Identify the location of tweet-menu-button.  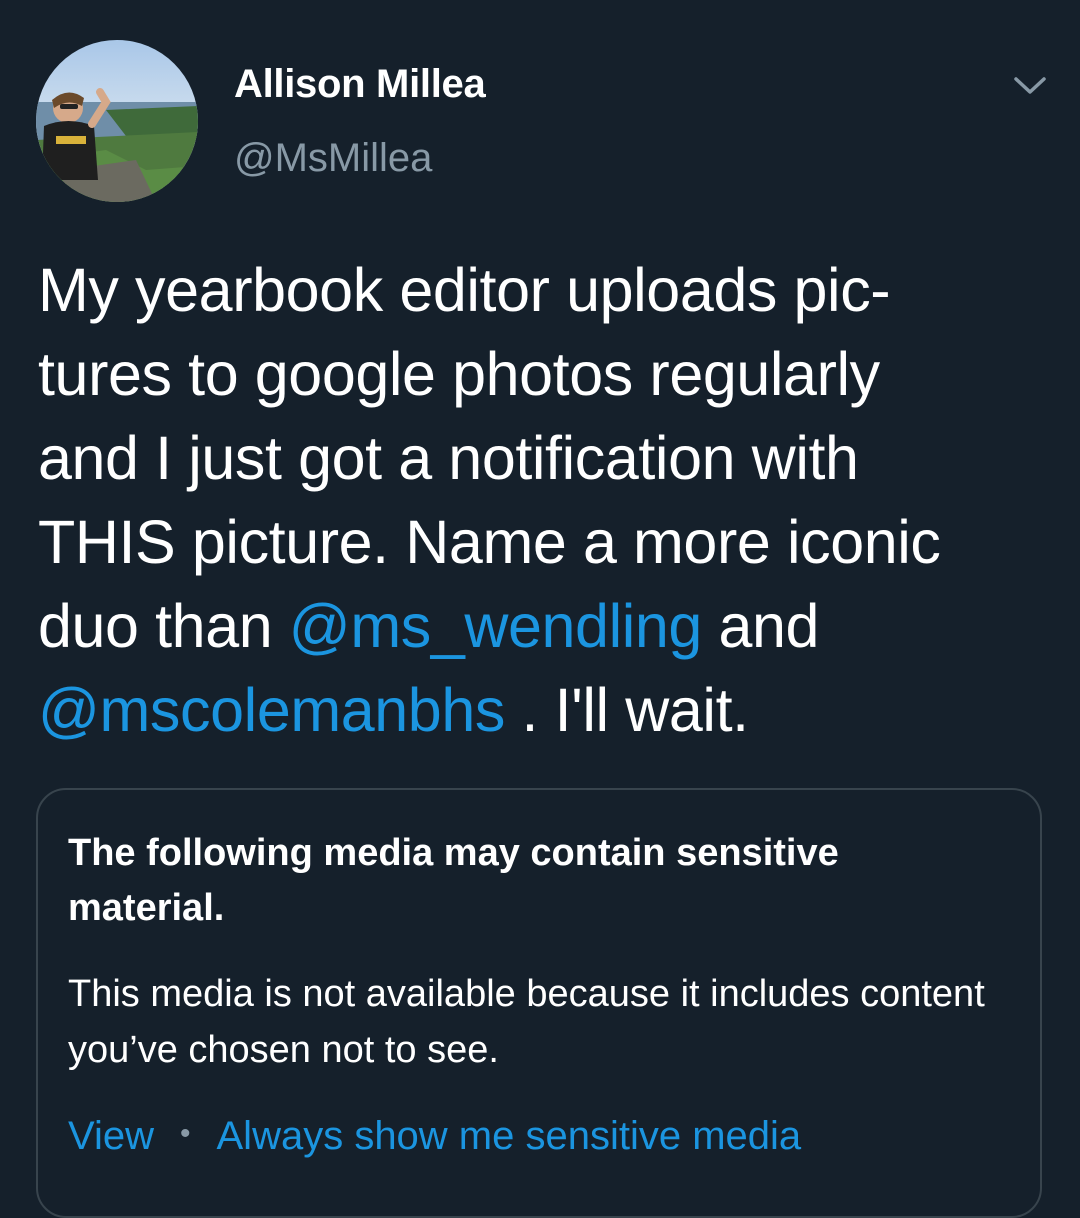
(1030, 85).